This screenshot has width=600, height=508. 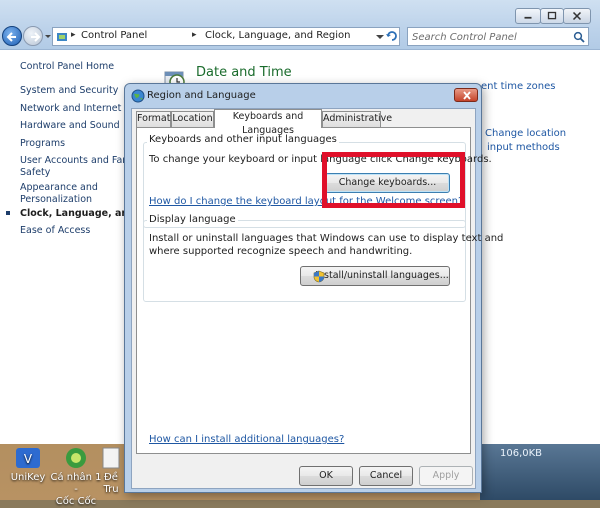 I want to click on desktop-icon-label: UniKey, so click(x=28, y=477).